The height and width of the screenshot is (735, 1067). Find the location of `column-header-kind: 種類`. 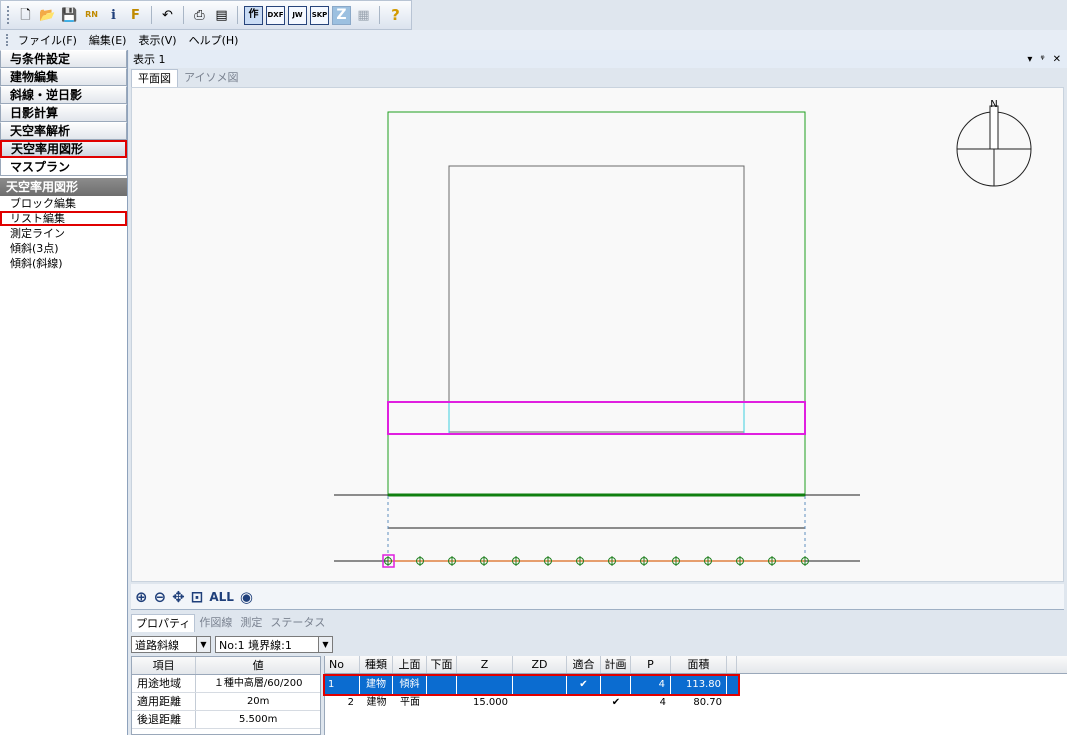

column-header-kind: 種類 is located at coordinates (376, 664).